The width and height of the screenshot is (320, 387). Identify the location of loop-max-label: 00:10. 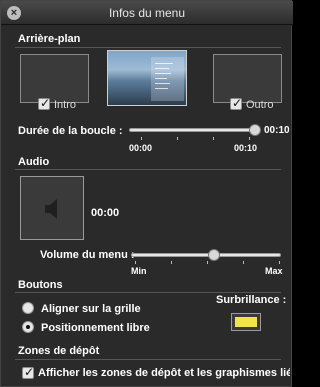
(246, 148).